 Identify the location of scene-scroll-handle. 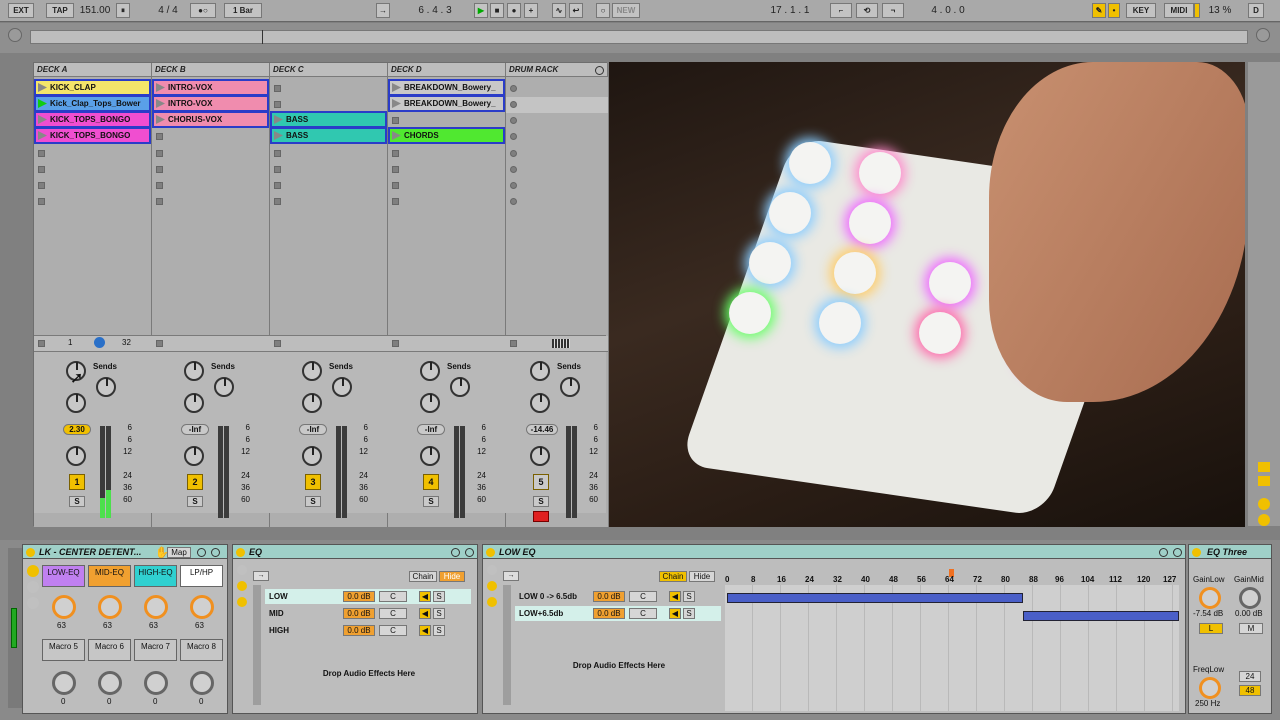
(99, 342).